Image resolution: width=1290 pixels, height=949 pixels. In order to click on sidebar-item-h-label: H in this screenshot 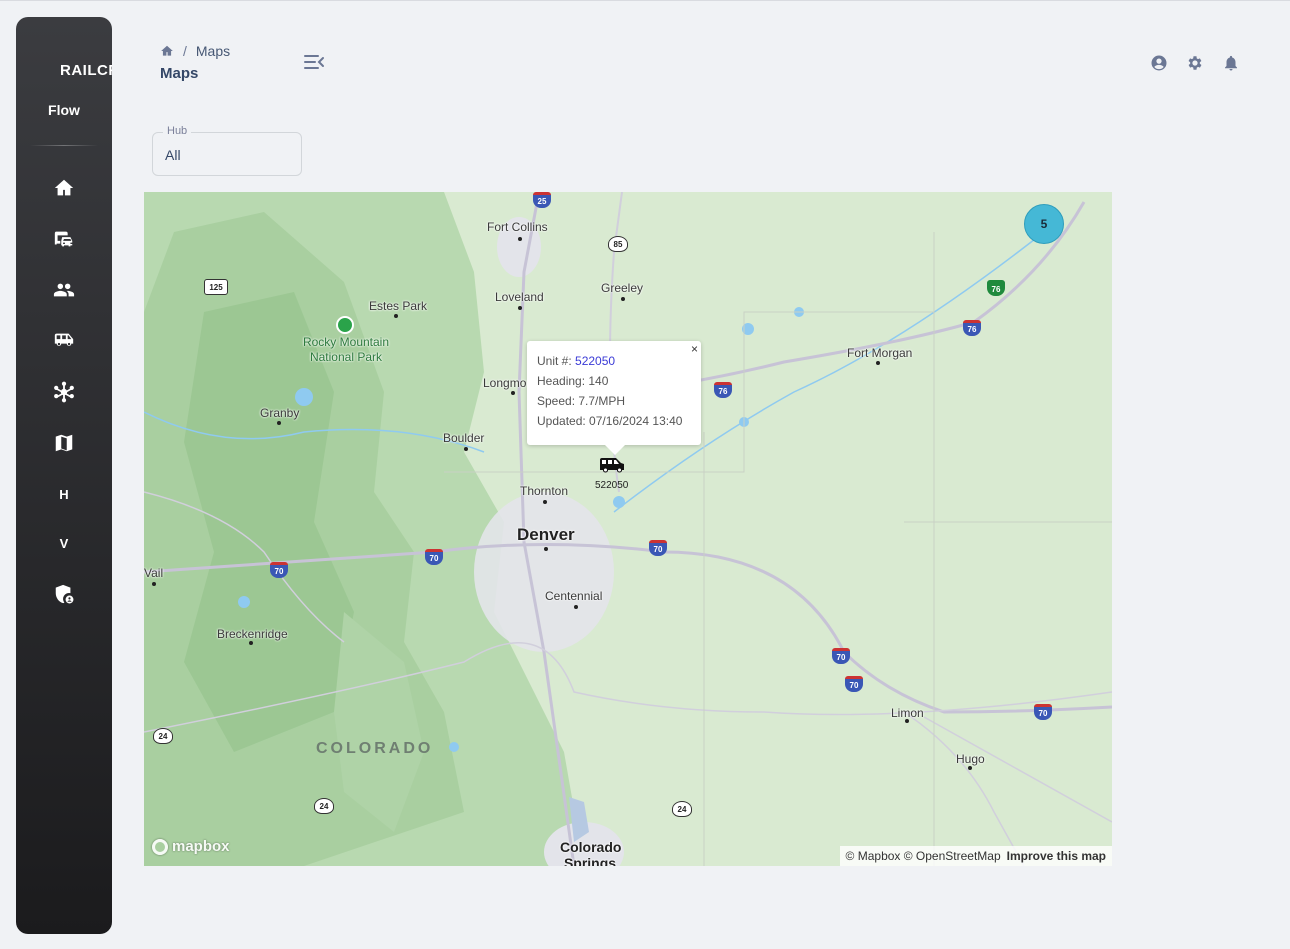, I will do `click(64, 494)`.